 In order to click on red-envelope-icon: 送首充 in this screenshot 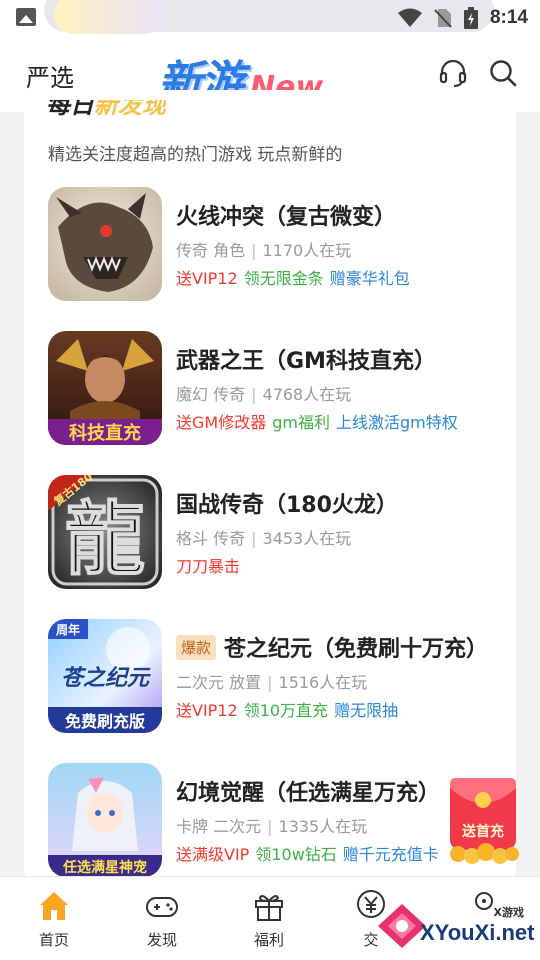, I will do `click(484, 821)`.